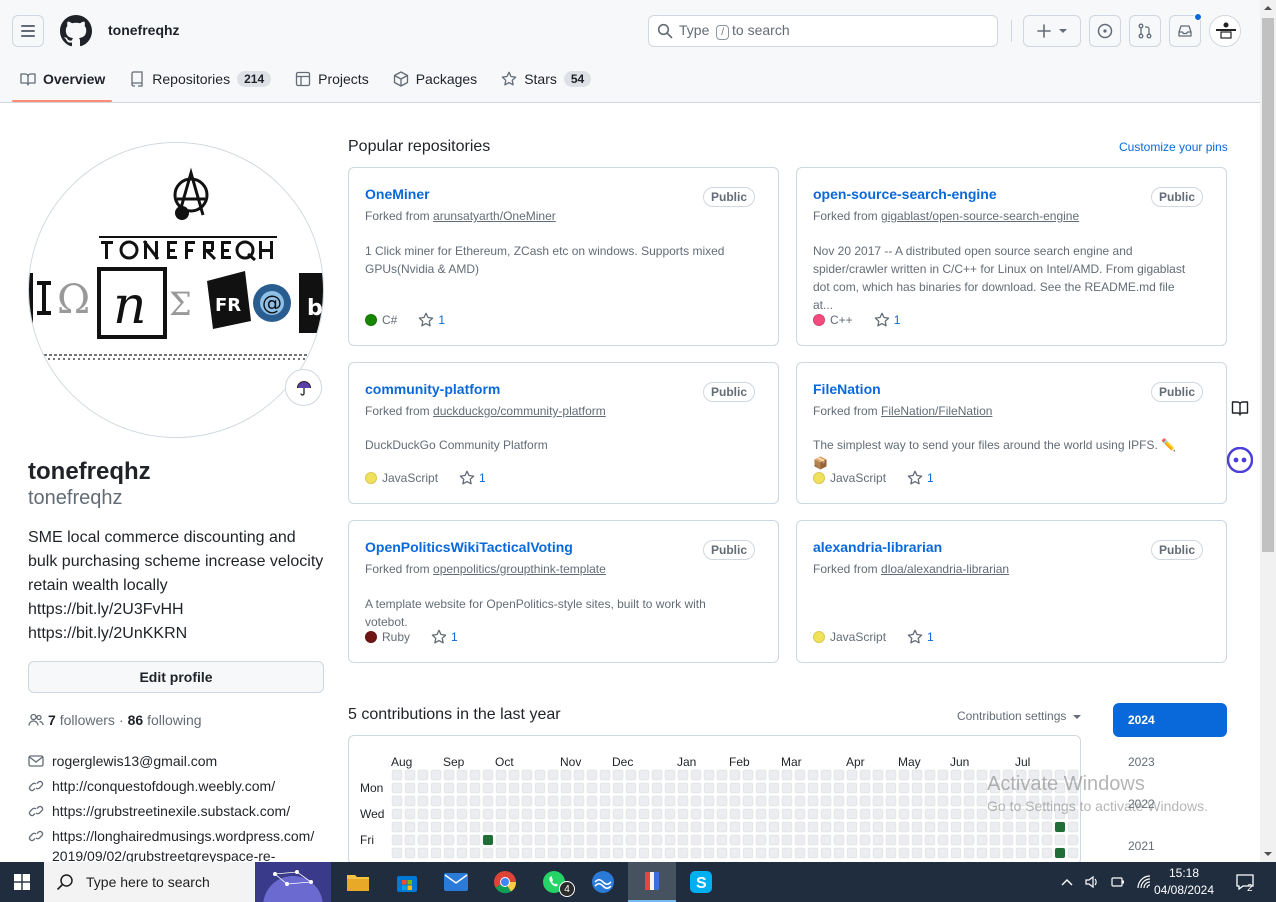 The image size is (1276, 902). Describe the element at coordinates (945, 569) in the screenshot. I see `forked-from-link: dloa/alexandria-librarian` at that location.